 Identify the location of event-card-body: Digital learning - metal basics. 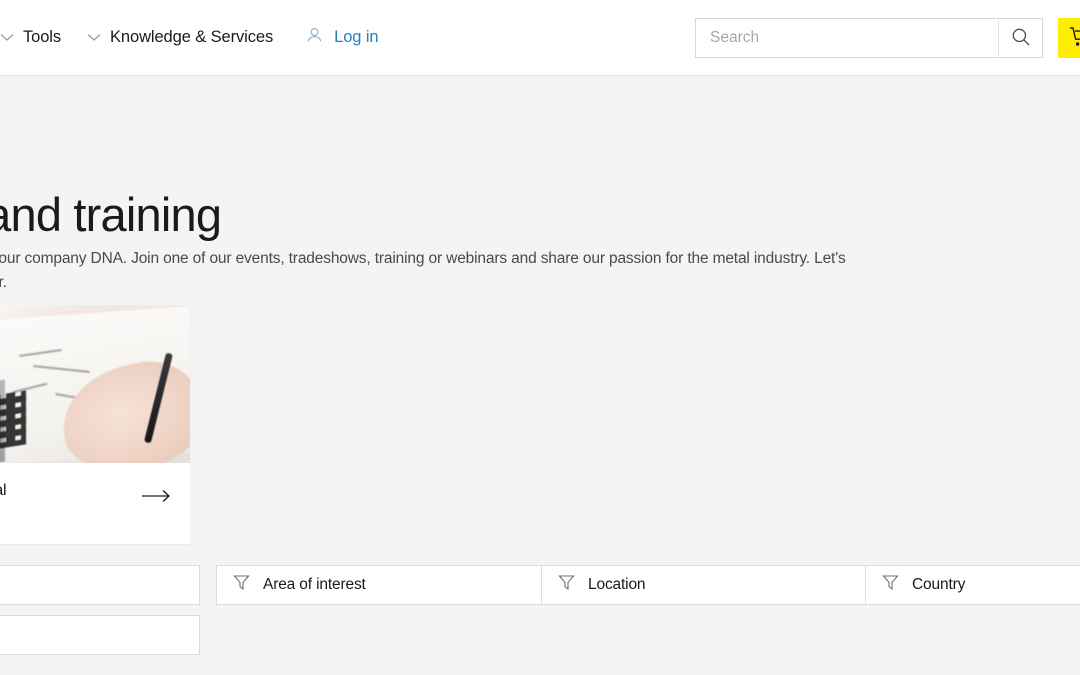
(95, 503).